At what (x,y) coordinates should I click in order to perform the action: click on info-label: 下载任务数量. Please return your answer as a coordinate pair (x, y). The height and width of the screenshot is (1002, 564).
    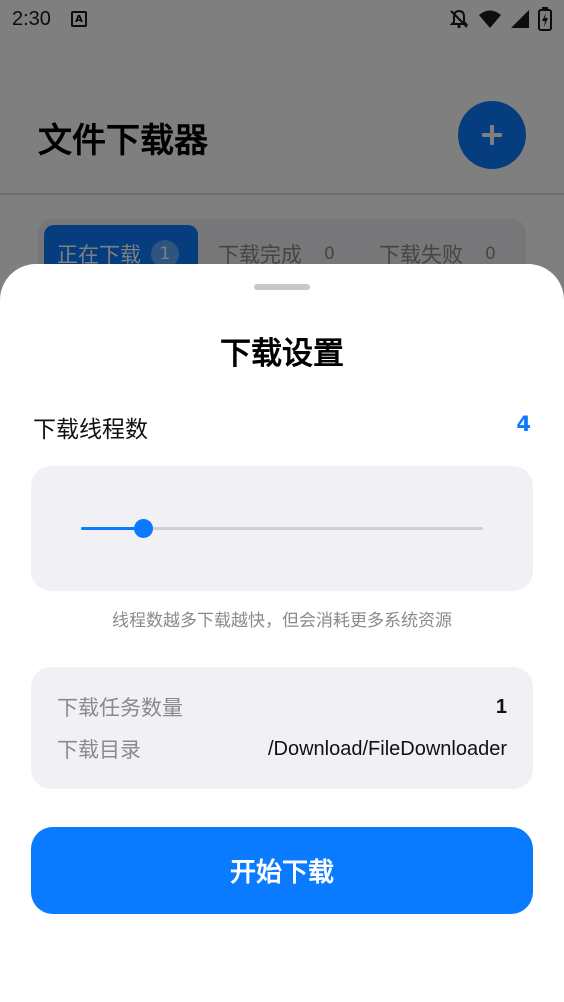
    Looking at the image, I should click on (120, 708).